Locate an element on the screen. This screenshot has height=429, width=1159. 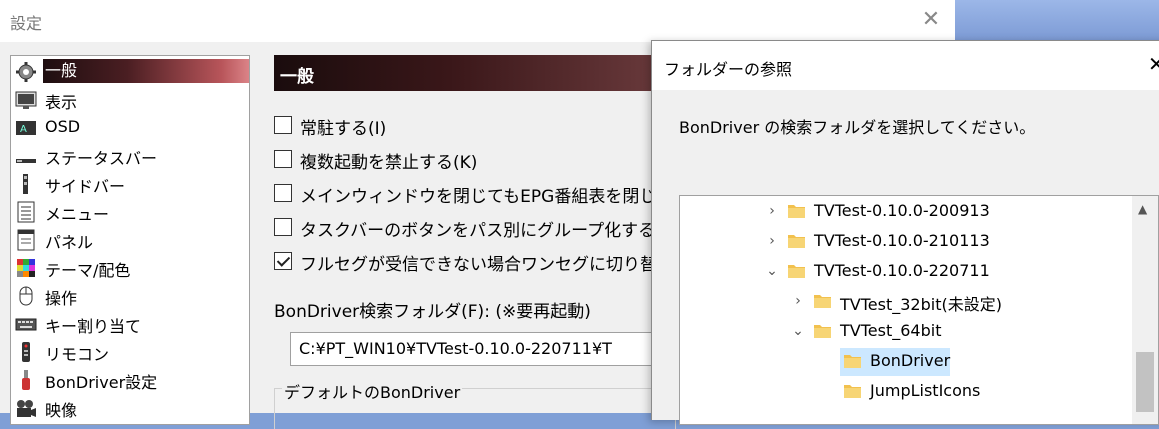
tree-item-label: キー割り当て is located at coordinates (93, 326).